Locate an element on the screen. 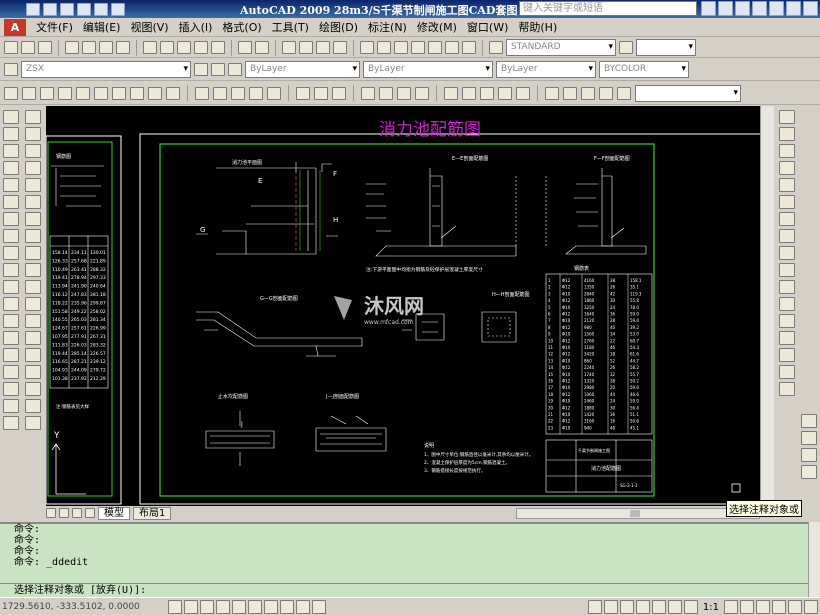 The width and height of the screenshot is (820, 615). break-at-point-icon is located at coordinates (787, 304).